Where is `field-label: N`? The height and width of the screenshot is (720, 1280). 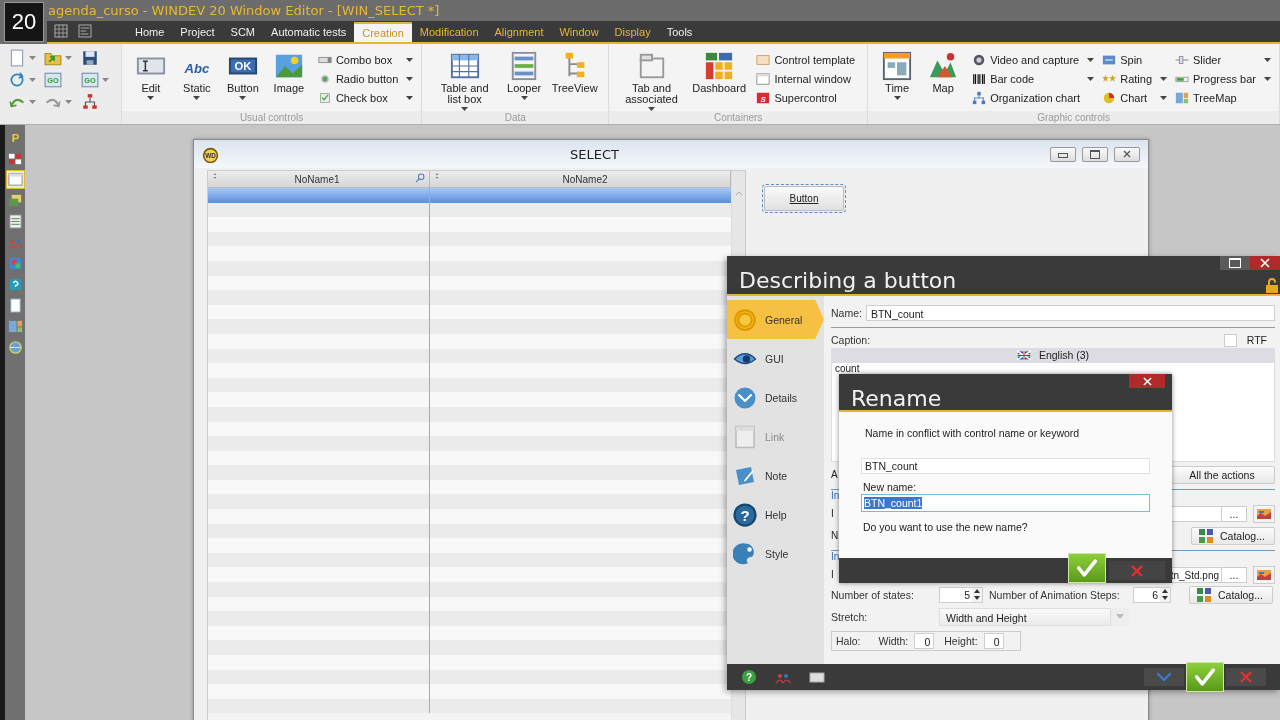 field-label: N is located at coordinates (835, 535).